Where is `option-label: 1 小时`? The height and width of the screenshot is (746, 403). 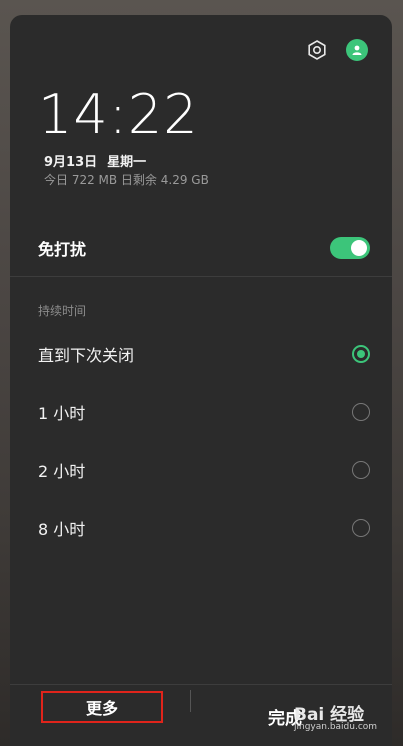
option-label: 1 小时 is located at coordinates (62, 413).